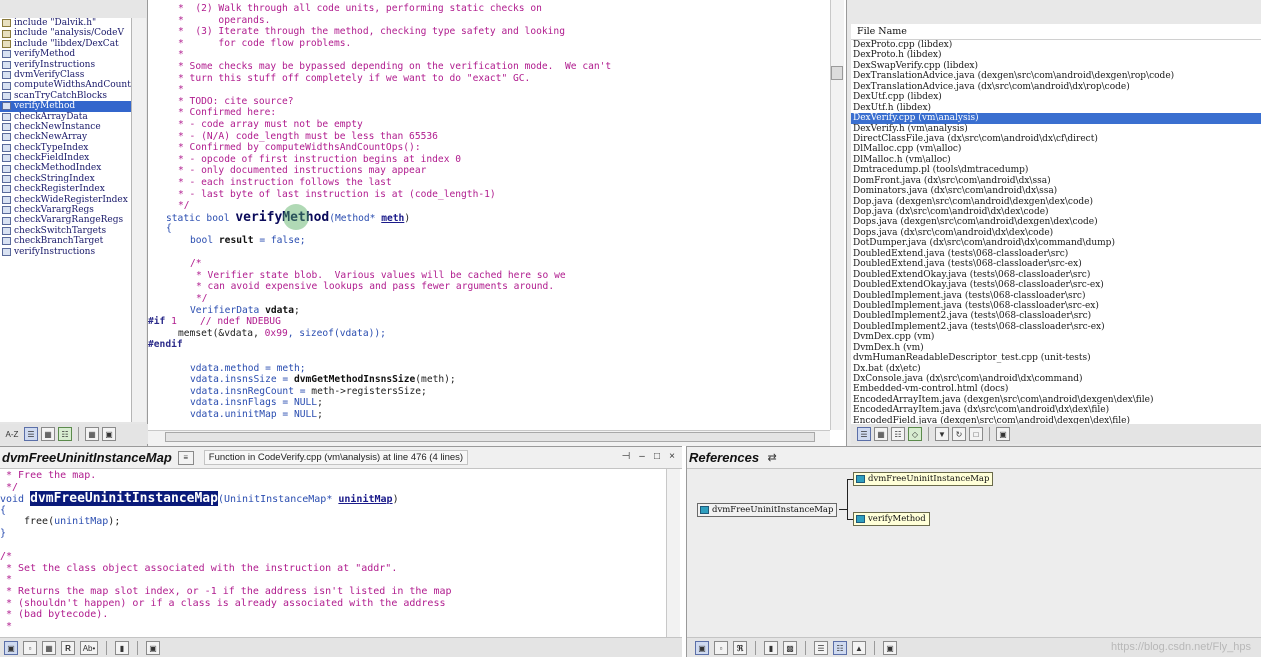 This screenshot has height=657, width=1261. What do you see at coordinates (49, 648) in the screenshot?
I see `context-book-icon: ▦` at bounding box center [49, 648].